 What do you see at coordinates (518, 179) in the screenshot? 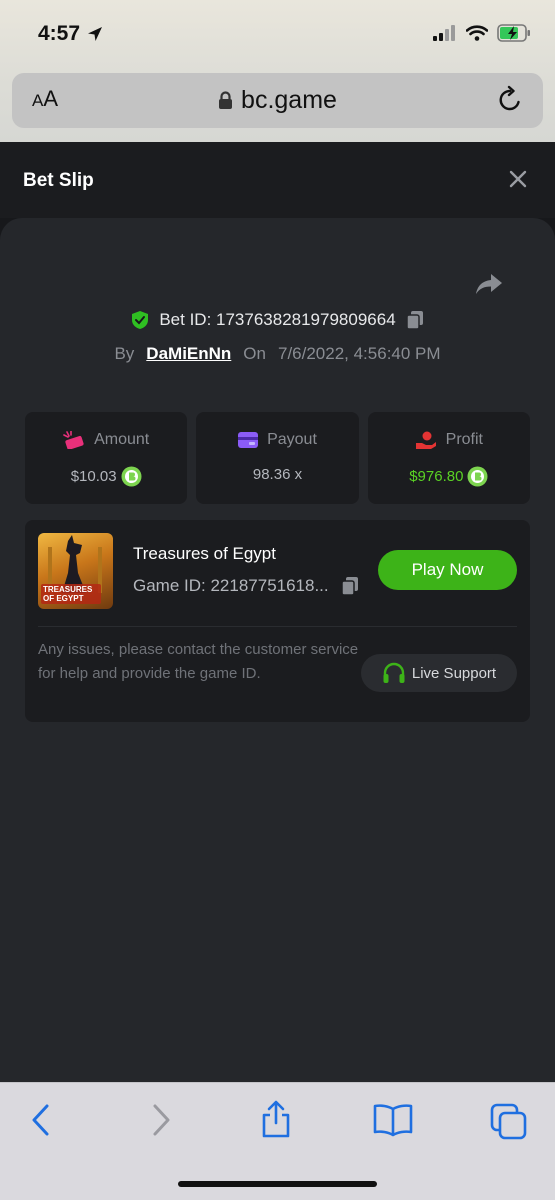
I see `close-icon` at bounding box center [518, 179].